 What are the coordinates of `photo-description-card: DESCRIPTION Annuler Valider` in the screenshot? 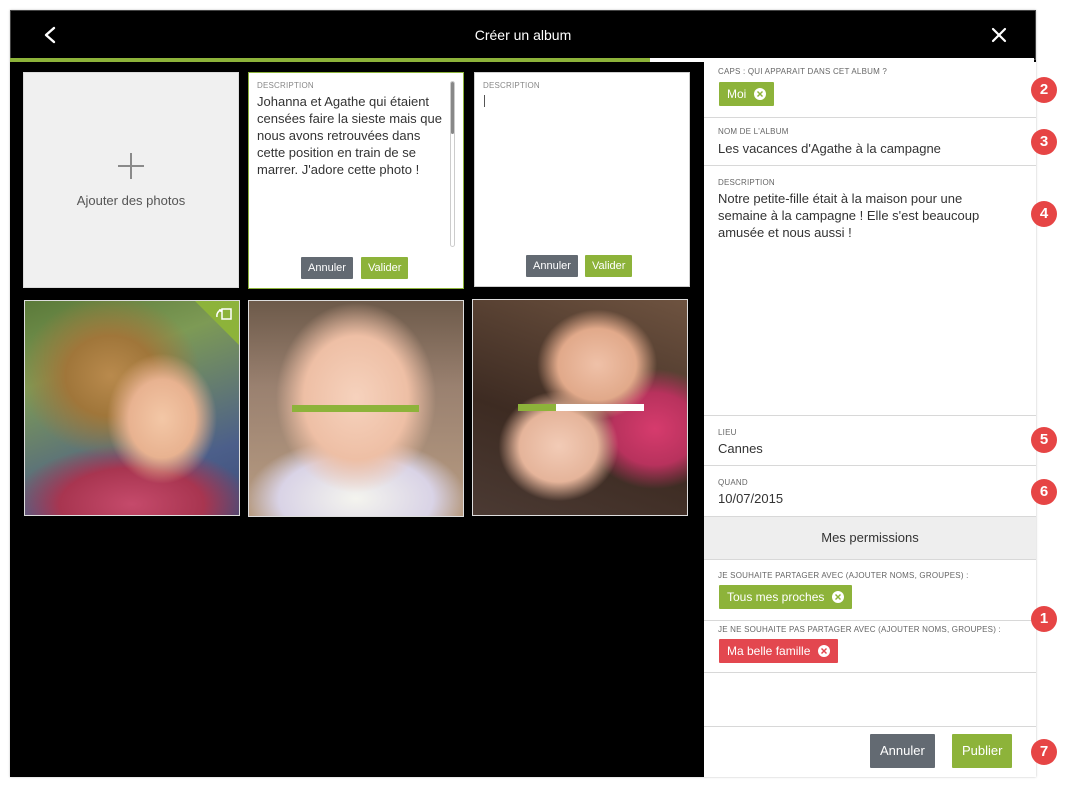 It's located at (582, 179).